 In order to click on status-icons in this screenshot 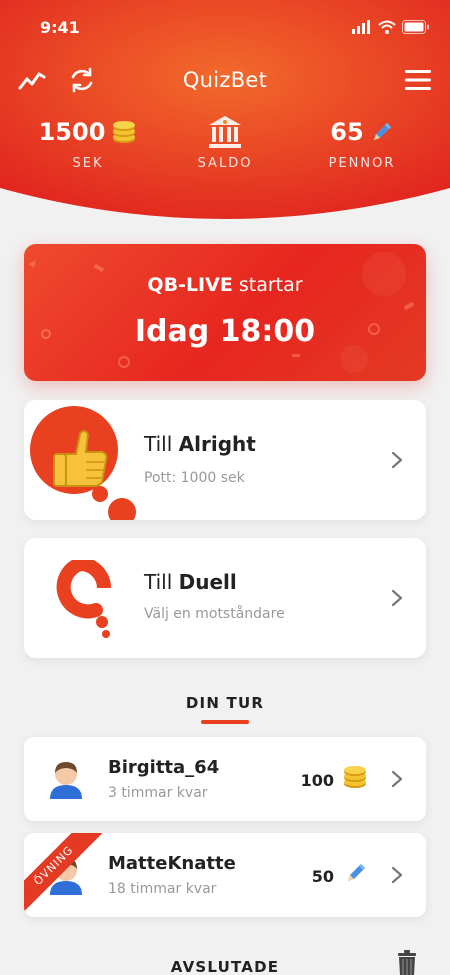, I will do `click(391, 27)`.